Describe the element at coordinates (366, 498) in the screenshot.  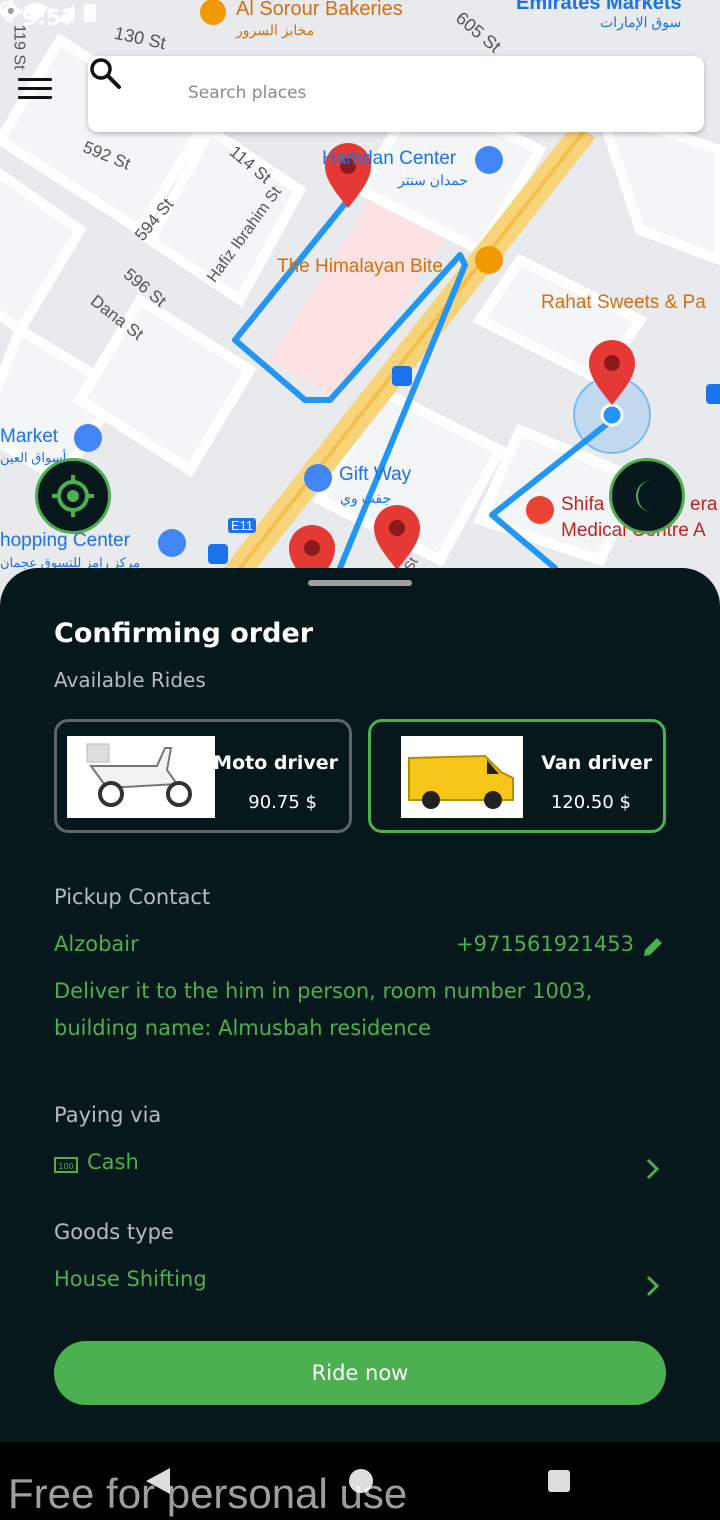
I see `map-label-gift-ar: جفت وي` at that location.